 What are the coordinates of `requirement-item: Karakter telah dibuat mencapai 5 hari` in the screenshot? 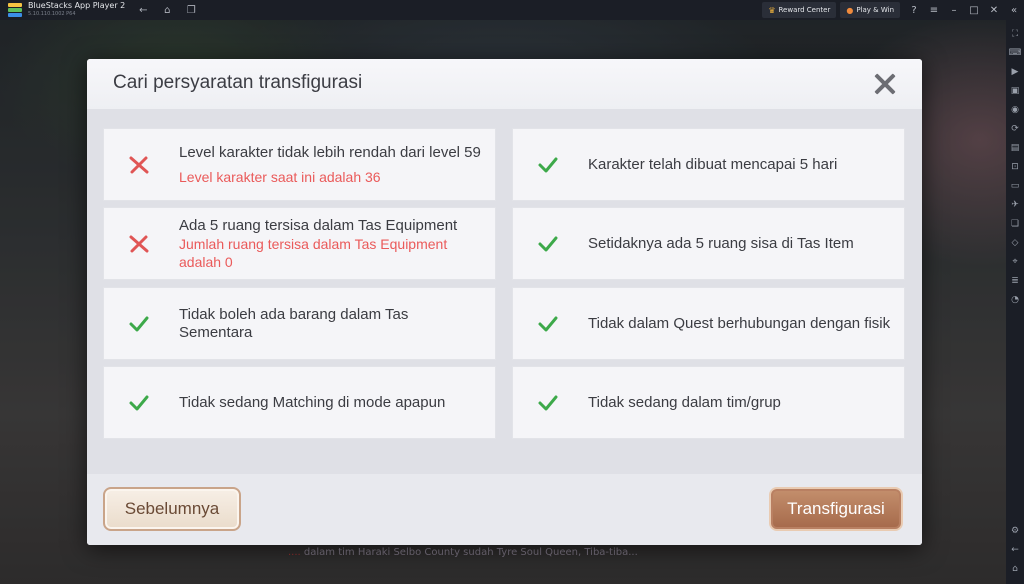 It's located at (708, 164).